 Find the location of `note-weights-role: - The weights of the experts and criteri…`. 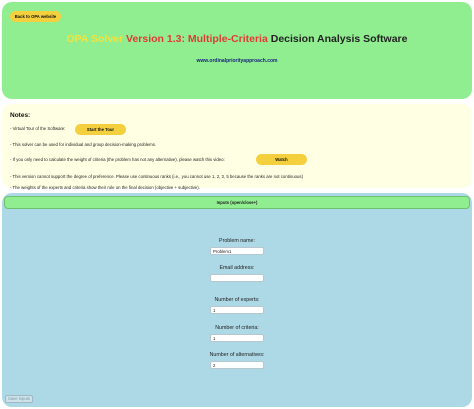

note-weights-role: - The weights of the experts and criteri… is located at coordinates (105, 187).